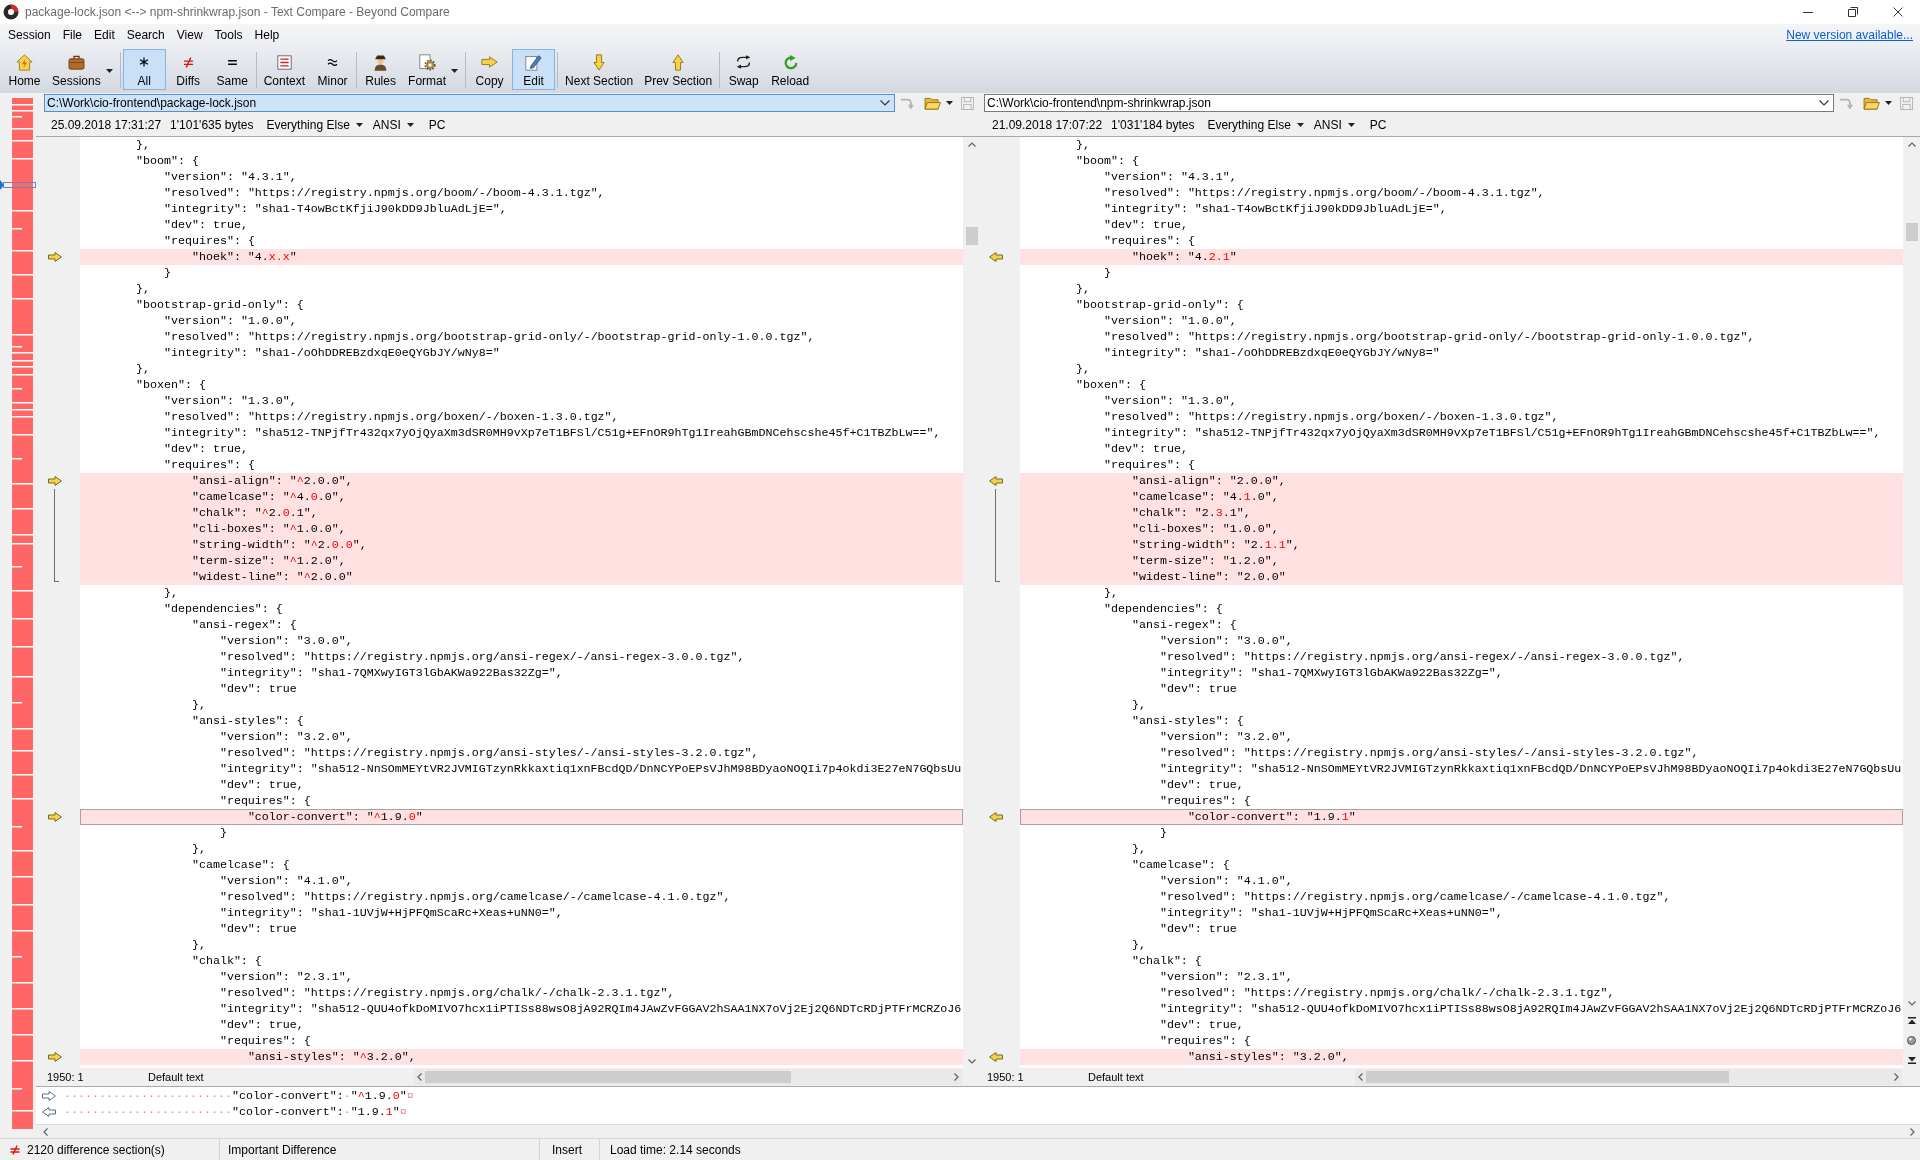 The height and width of the screenshot is (1160, 1920). What do you see at coordinates (1331, 913) in the screenshot?
I see `code-line: "integrity": "sha1-1UVjW+HjPFQmScaRc+Xeas+uNN0=",` at bounding box center [1331, 913].